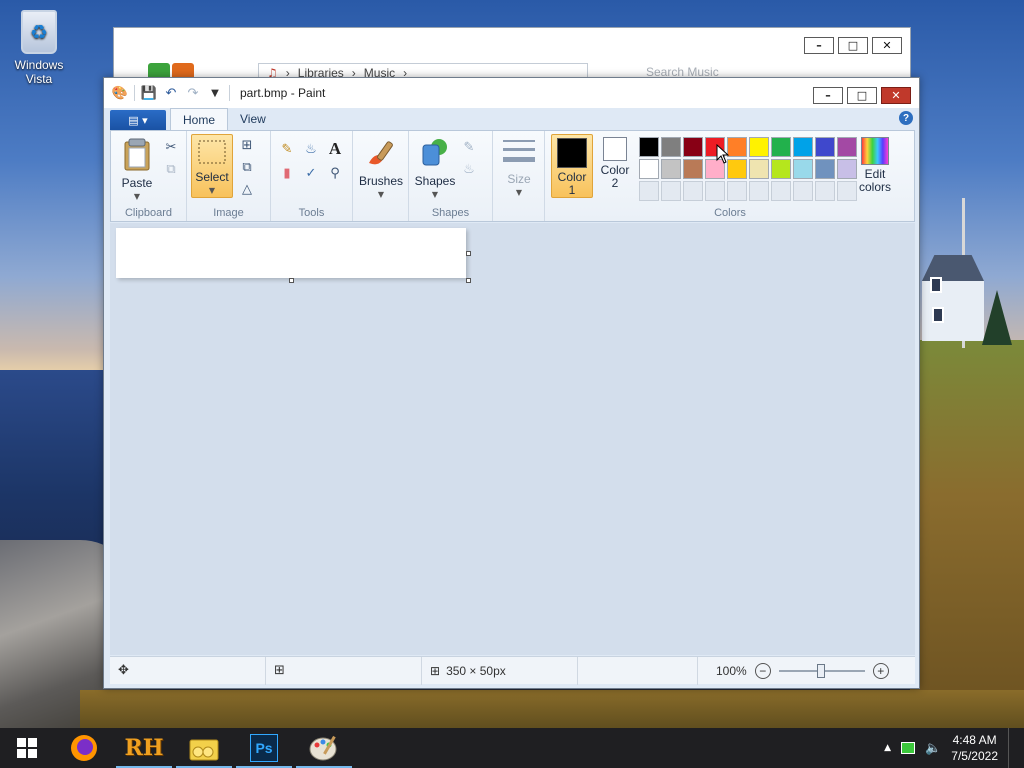  I want to click on taskbar-paint, so click(324, 748).